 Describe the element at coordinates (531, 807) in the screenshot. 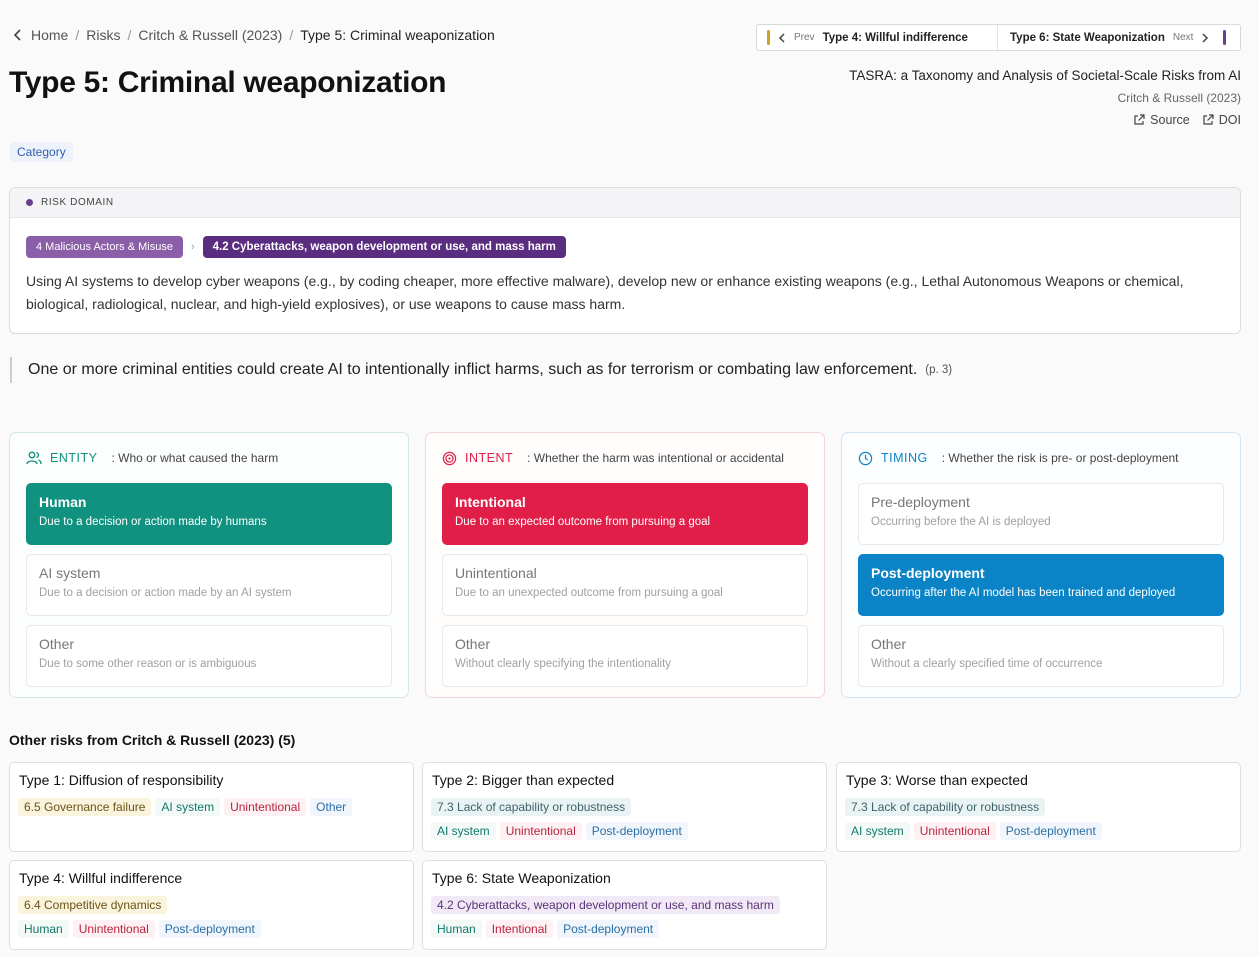

I see `domain-tag: 7.3 Lack of capability or robustness` at that location.